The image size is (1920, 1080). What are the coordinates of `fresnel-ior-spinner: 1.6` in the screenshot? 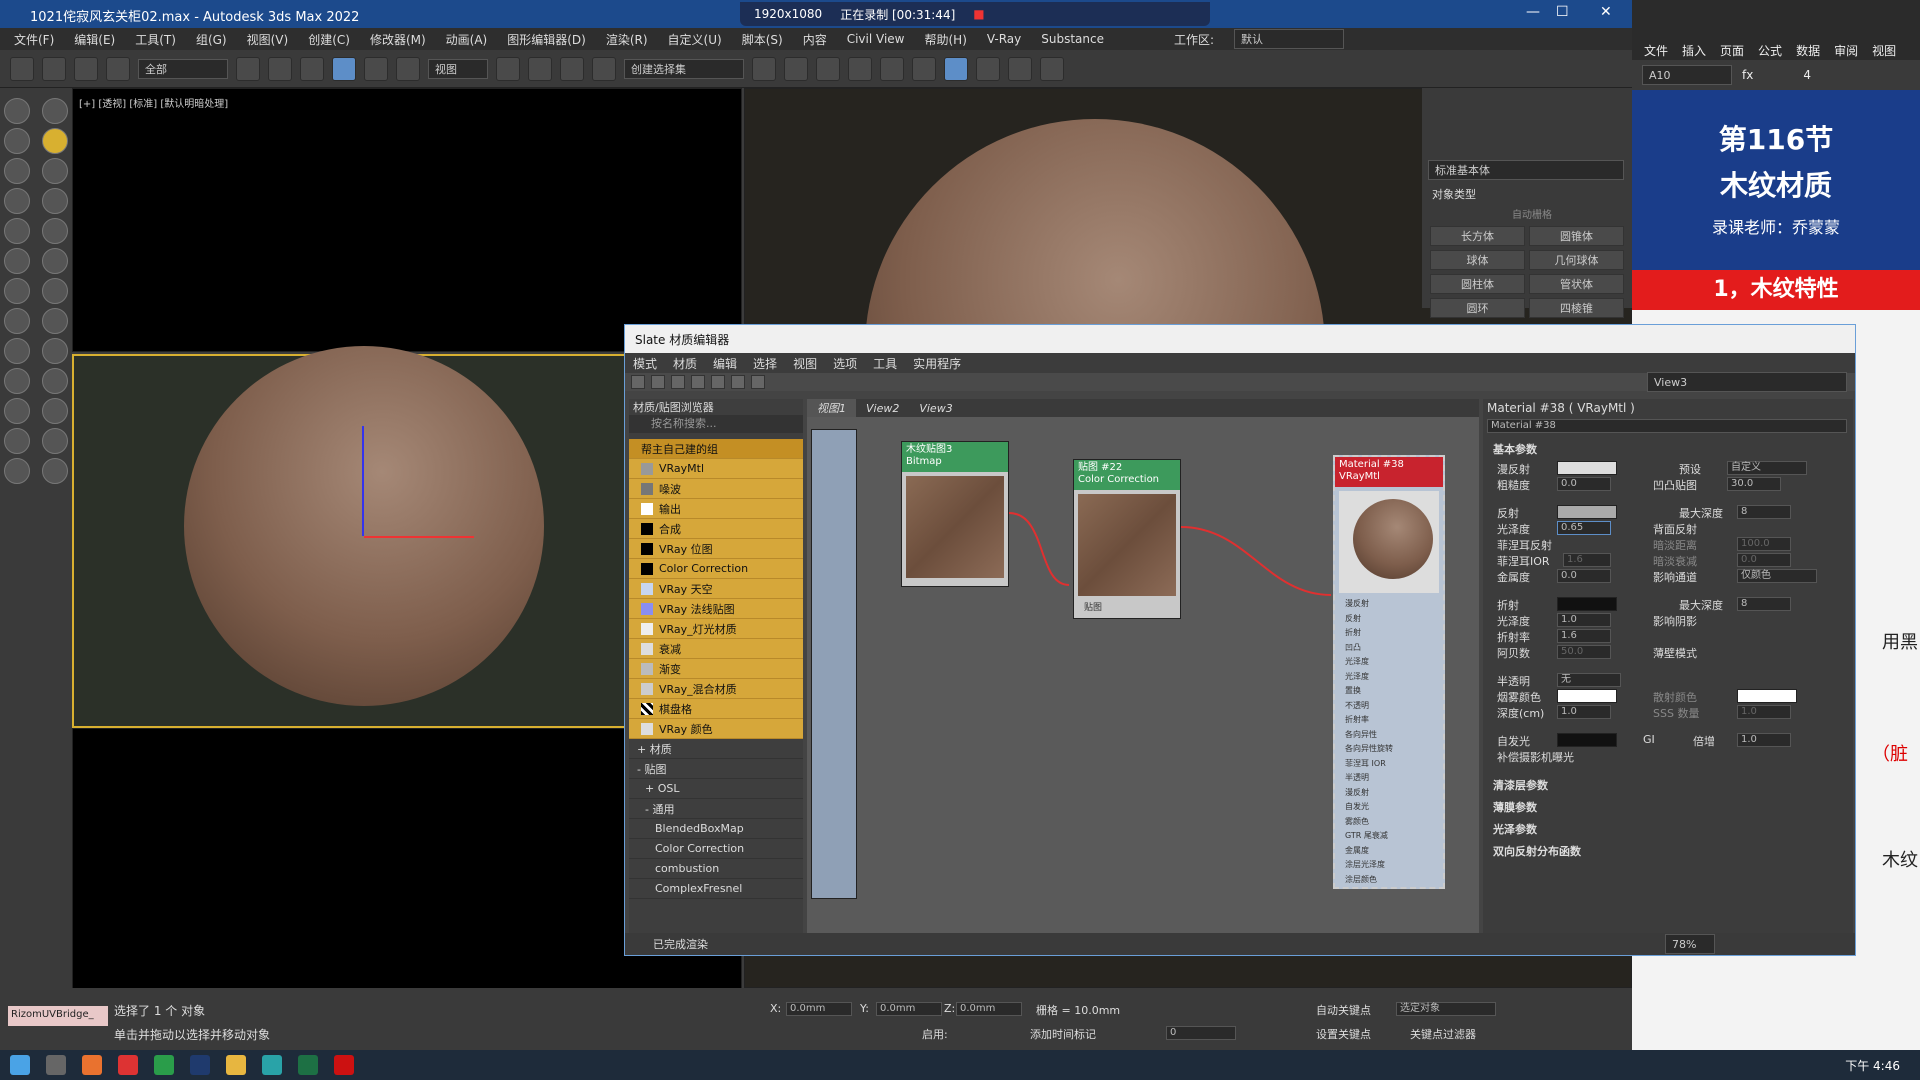 It's located at (1587, 560).